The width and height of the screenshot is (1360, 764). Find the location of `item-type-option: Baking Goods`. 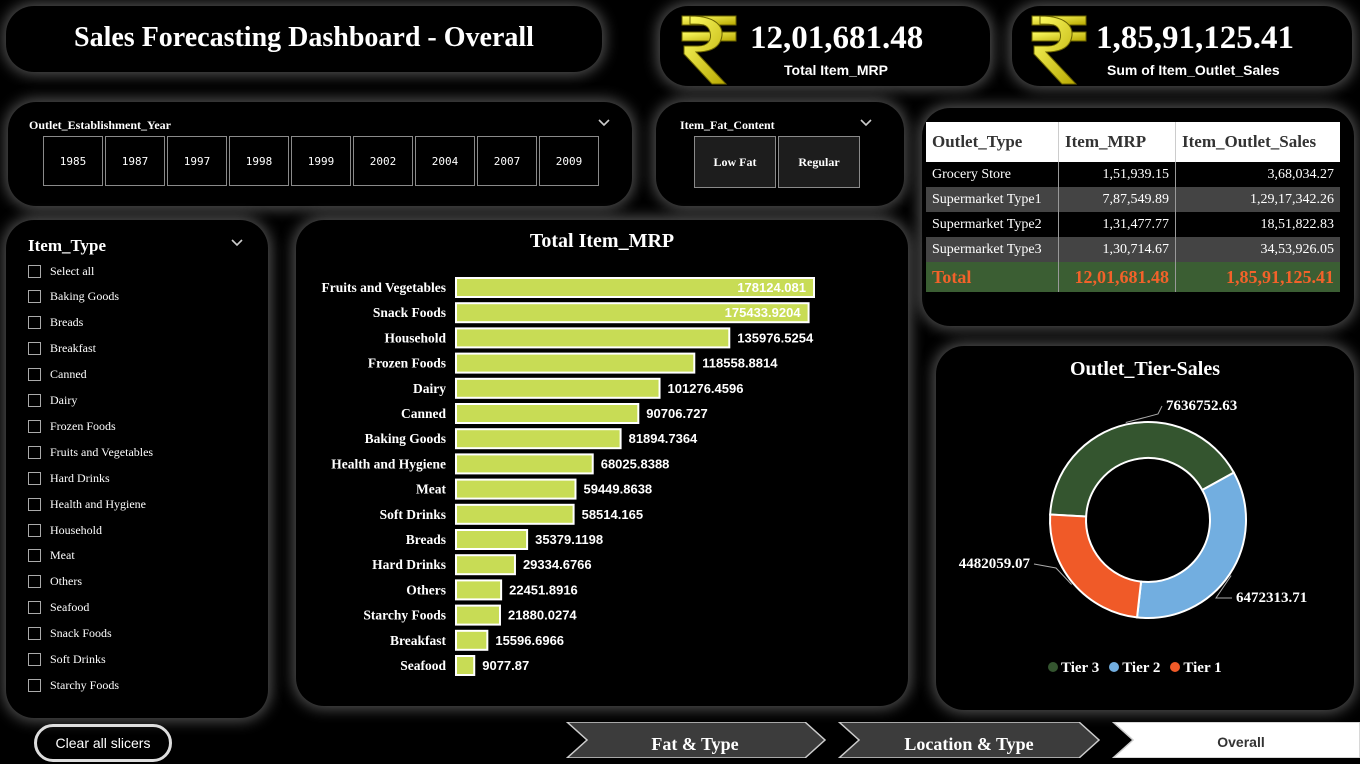

item-type-option: Baking Goods is located at coordinates (73, 297).